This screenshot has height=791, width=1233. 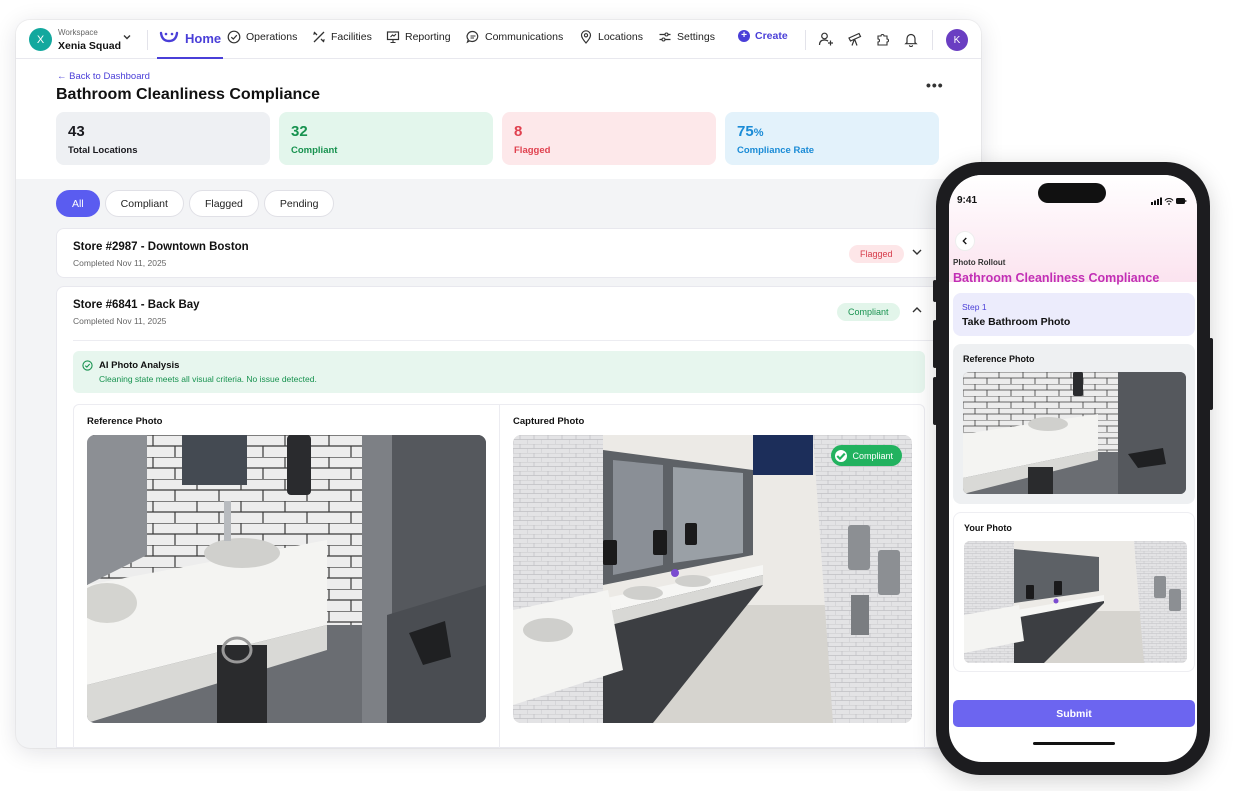 I want to click on chevron-left-icon, so click(x=964, y=241).